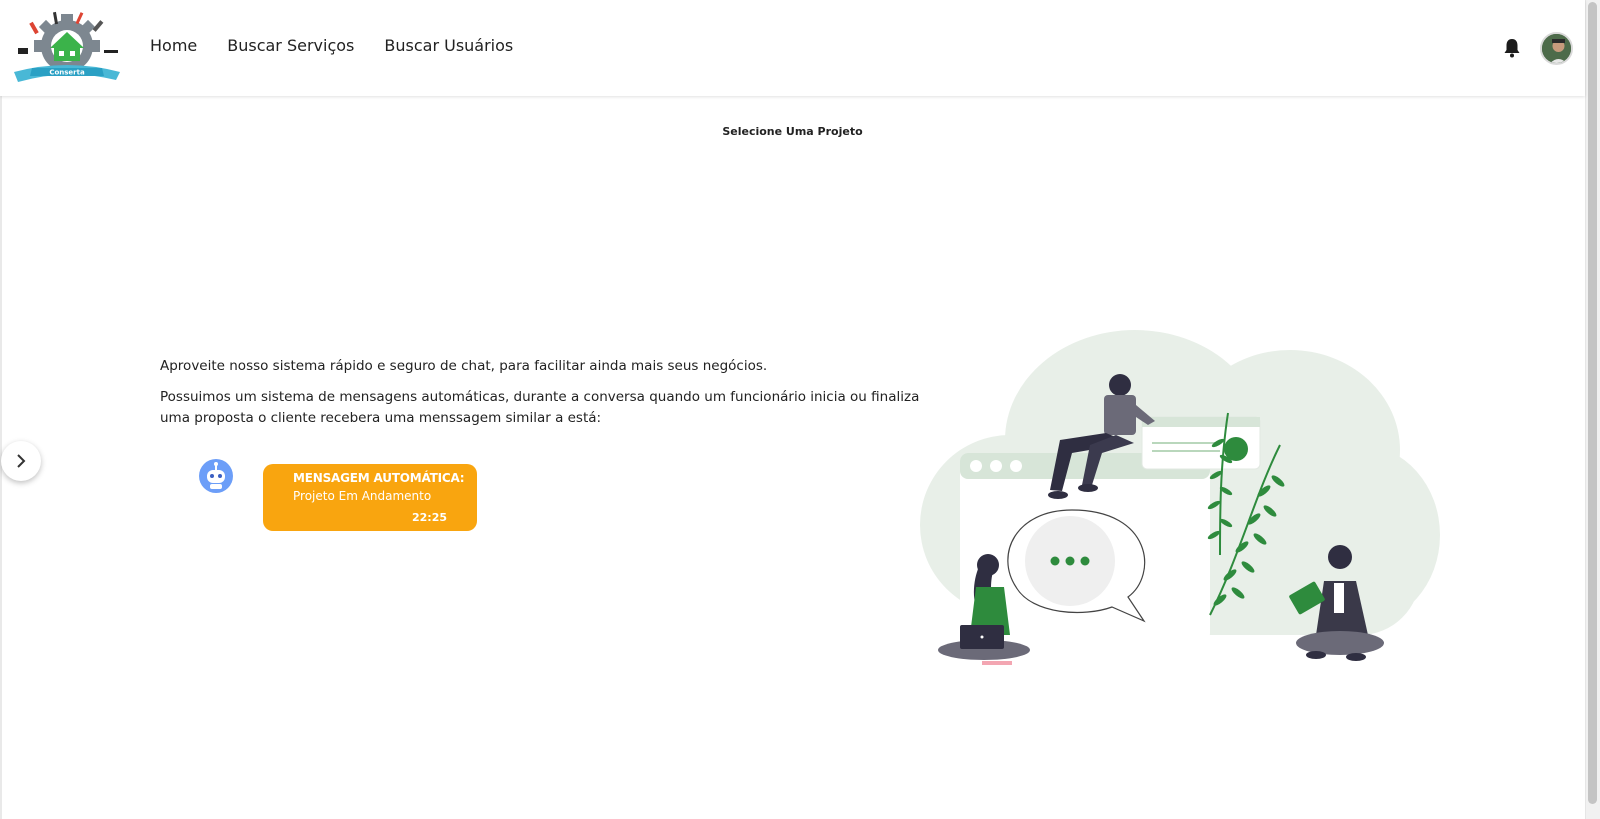 This screenshot has width=1600, height=819. Describe the element at coordinates (792, 131) in the screenshot. I see `page-title: Selecione Uma Projeto` at that location.